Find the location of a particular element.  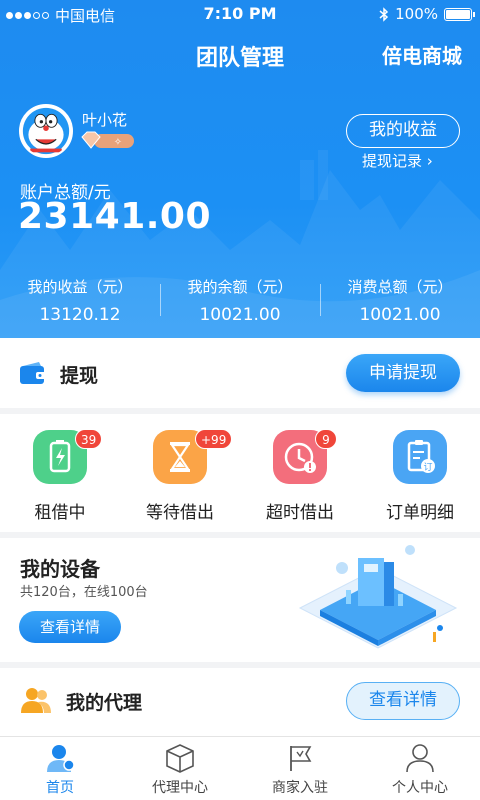

grid-item-overdue: 9 超时借出 is located at coordinates (300, 473).